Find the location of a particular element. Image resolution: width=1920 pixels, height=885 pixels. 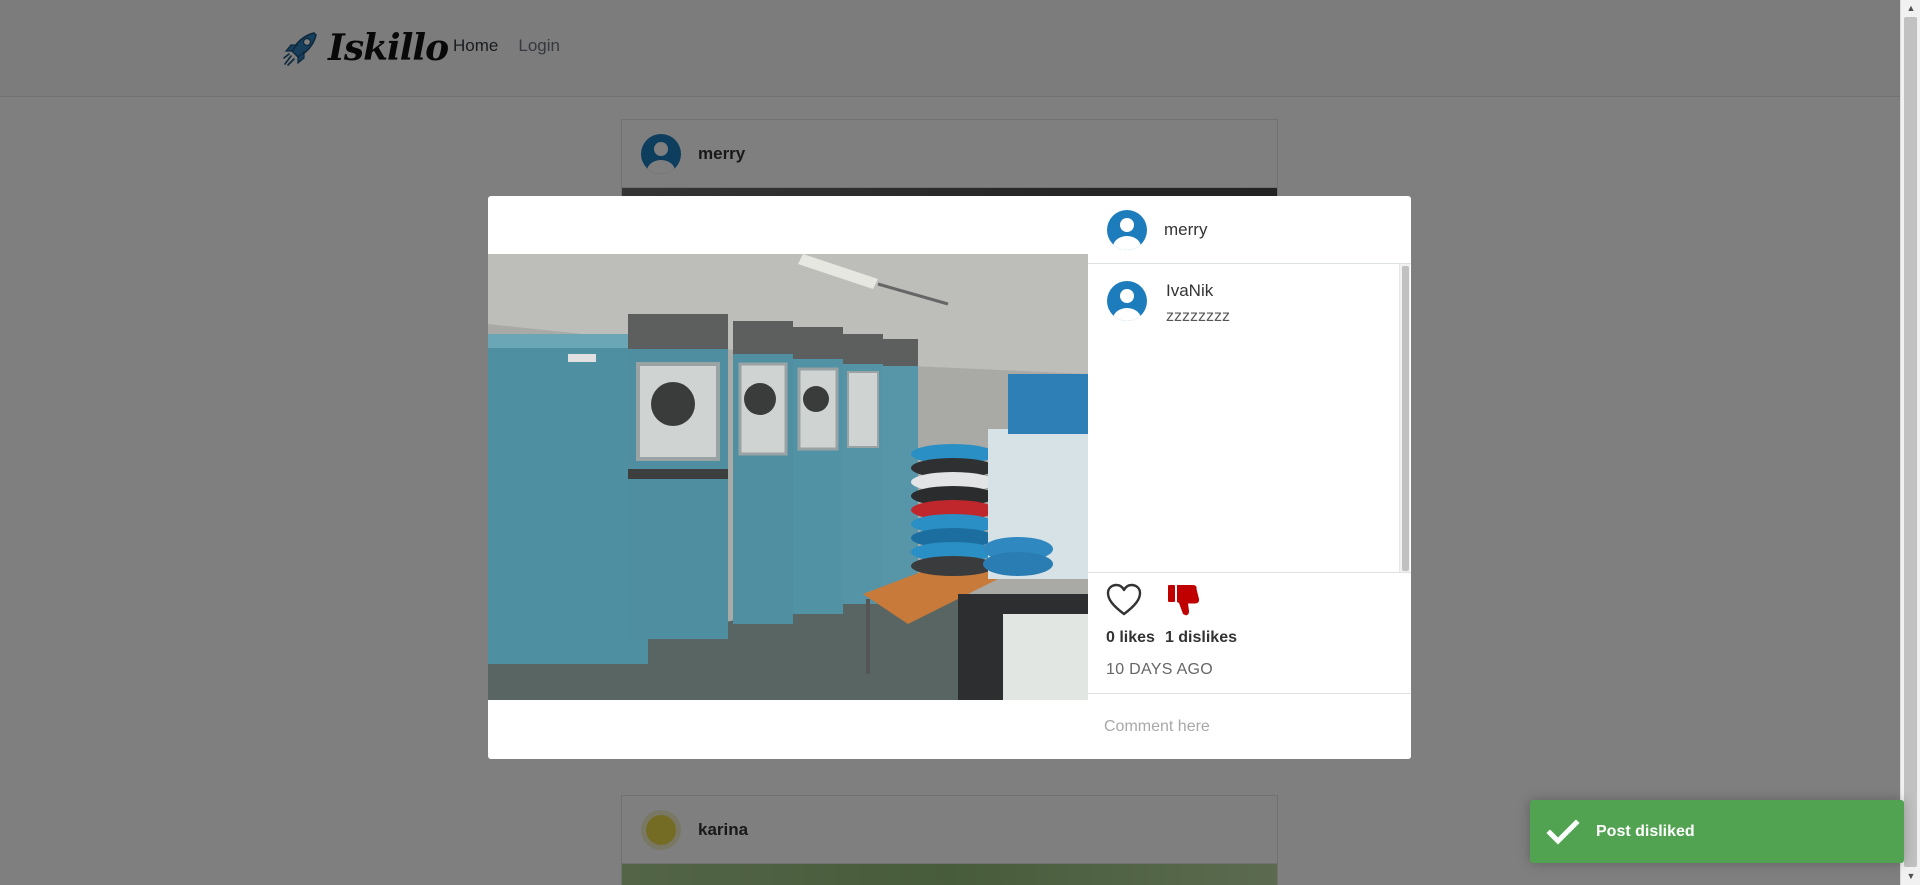

comment-body: IvaNik zzzzzzzz is located at coordinates (1198, 303).